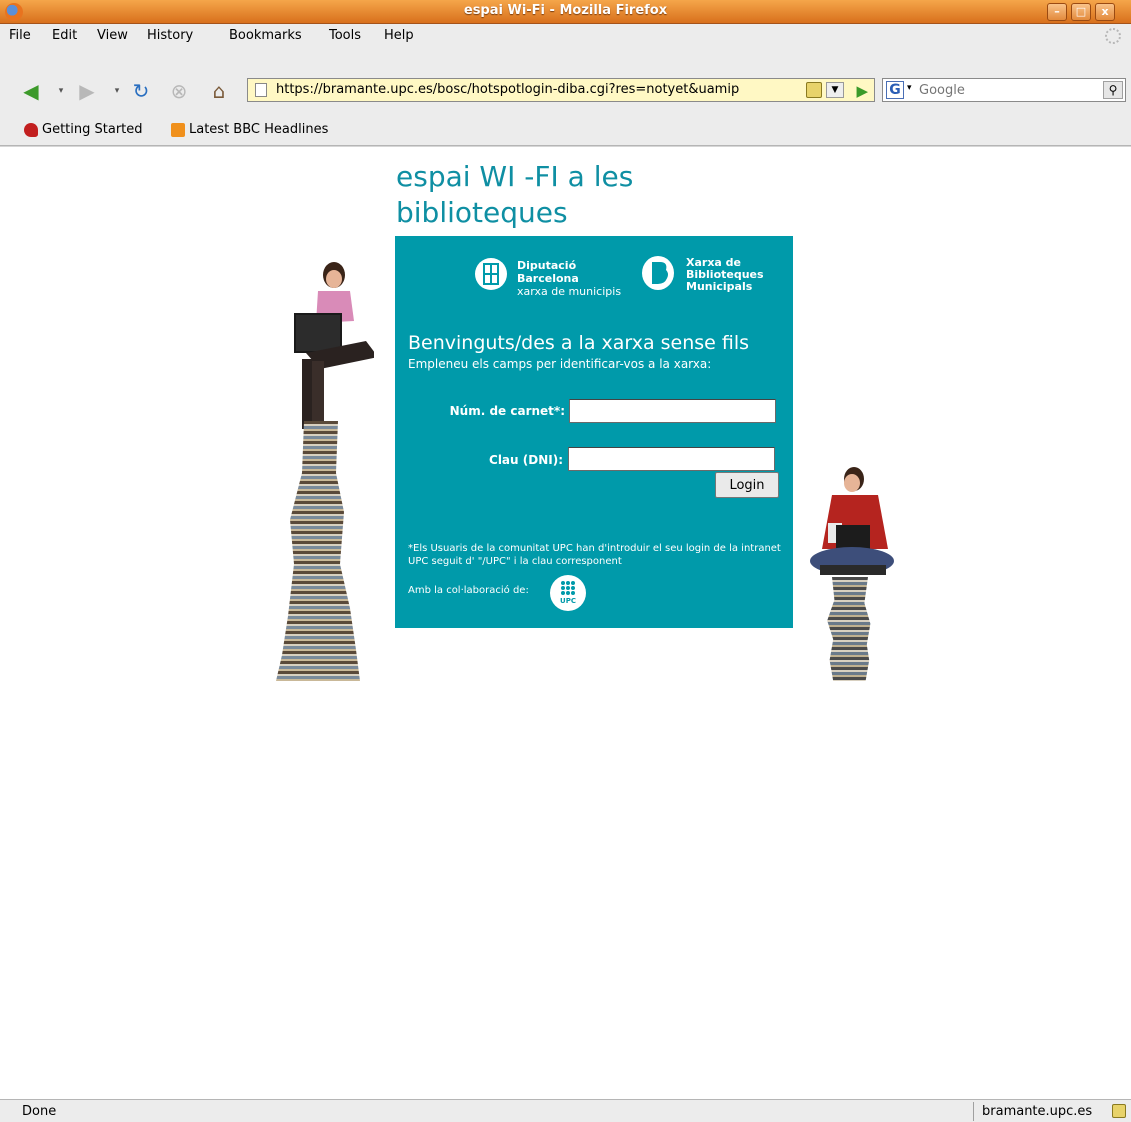 This screenshot has width=1131, height=1122. I want to click on xarxa-biblioteques-logo-icon, so click(658, 273).